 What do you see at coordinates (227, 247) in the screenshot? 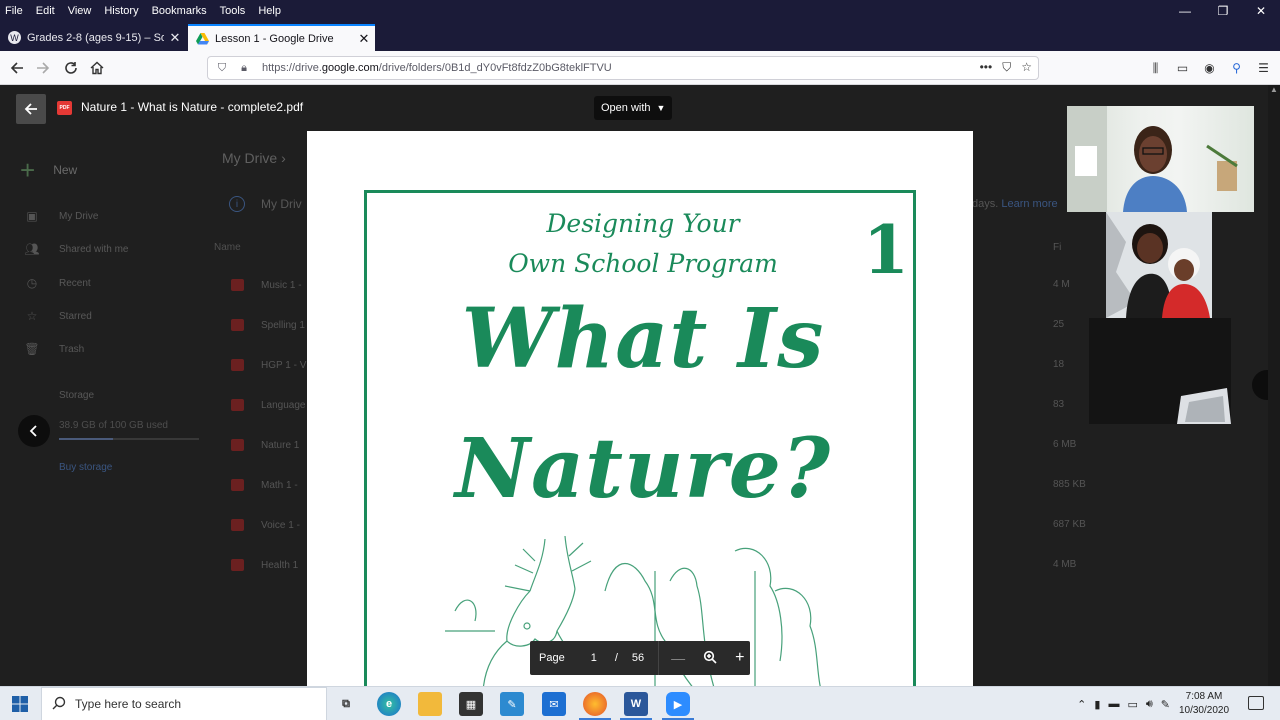
I see `column-header-name: Name` at bounding box center [227, 247].